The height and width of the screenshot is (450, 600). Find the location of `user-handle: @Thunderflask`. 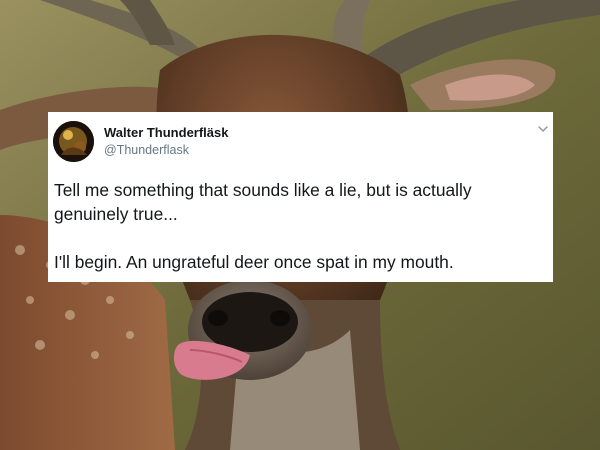

user-handle: @Thunderflask is located at coordinates (146, 150).